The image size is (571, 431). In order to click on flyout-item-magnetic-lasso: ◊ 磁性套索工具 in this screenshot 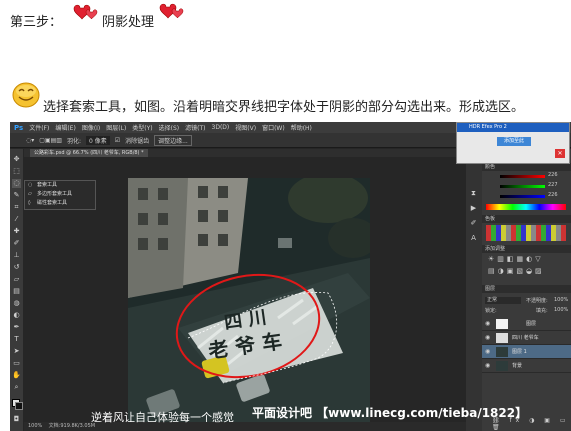, I will do `click(60, 203)`.